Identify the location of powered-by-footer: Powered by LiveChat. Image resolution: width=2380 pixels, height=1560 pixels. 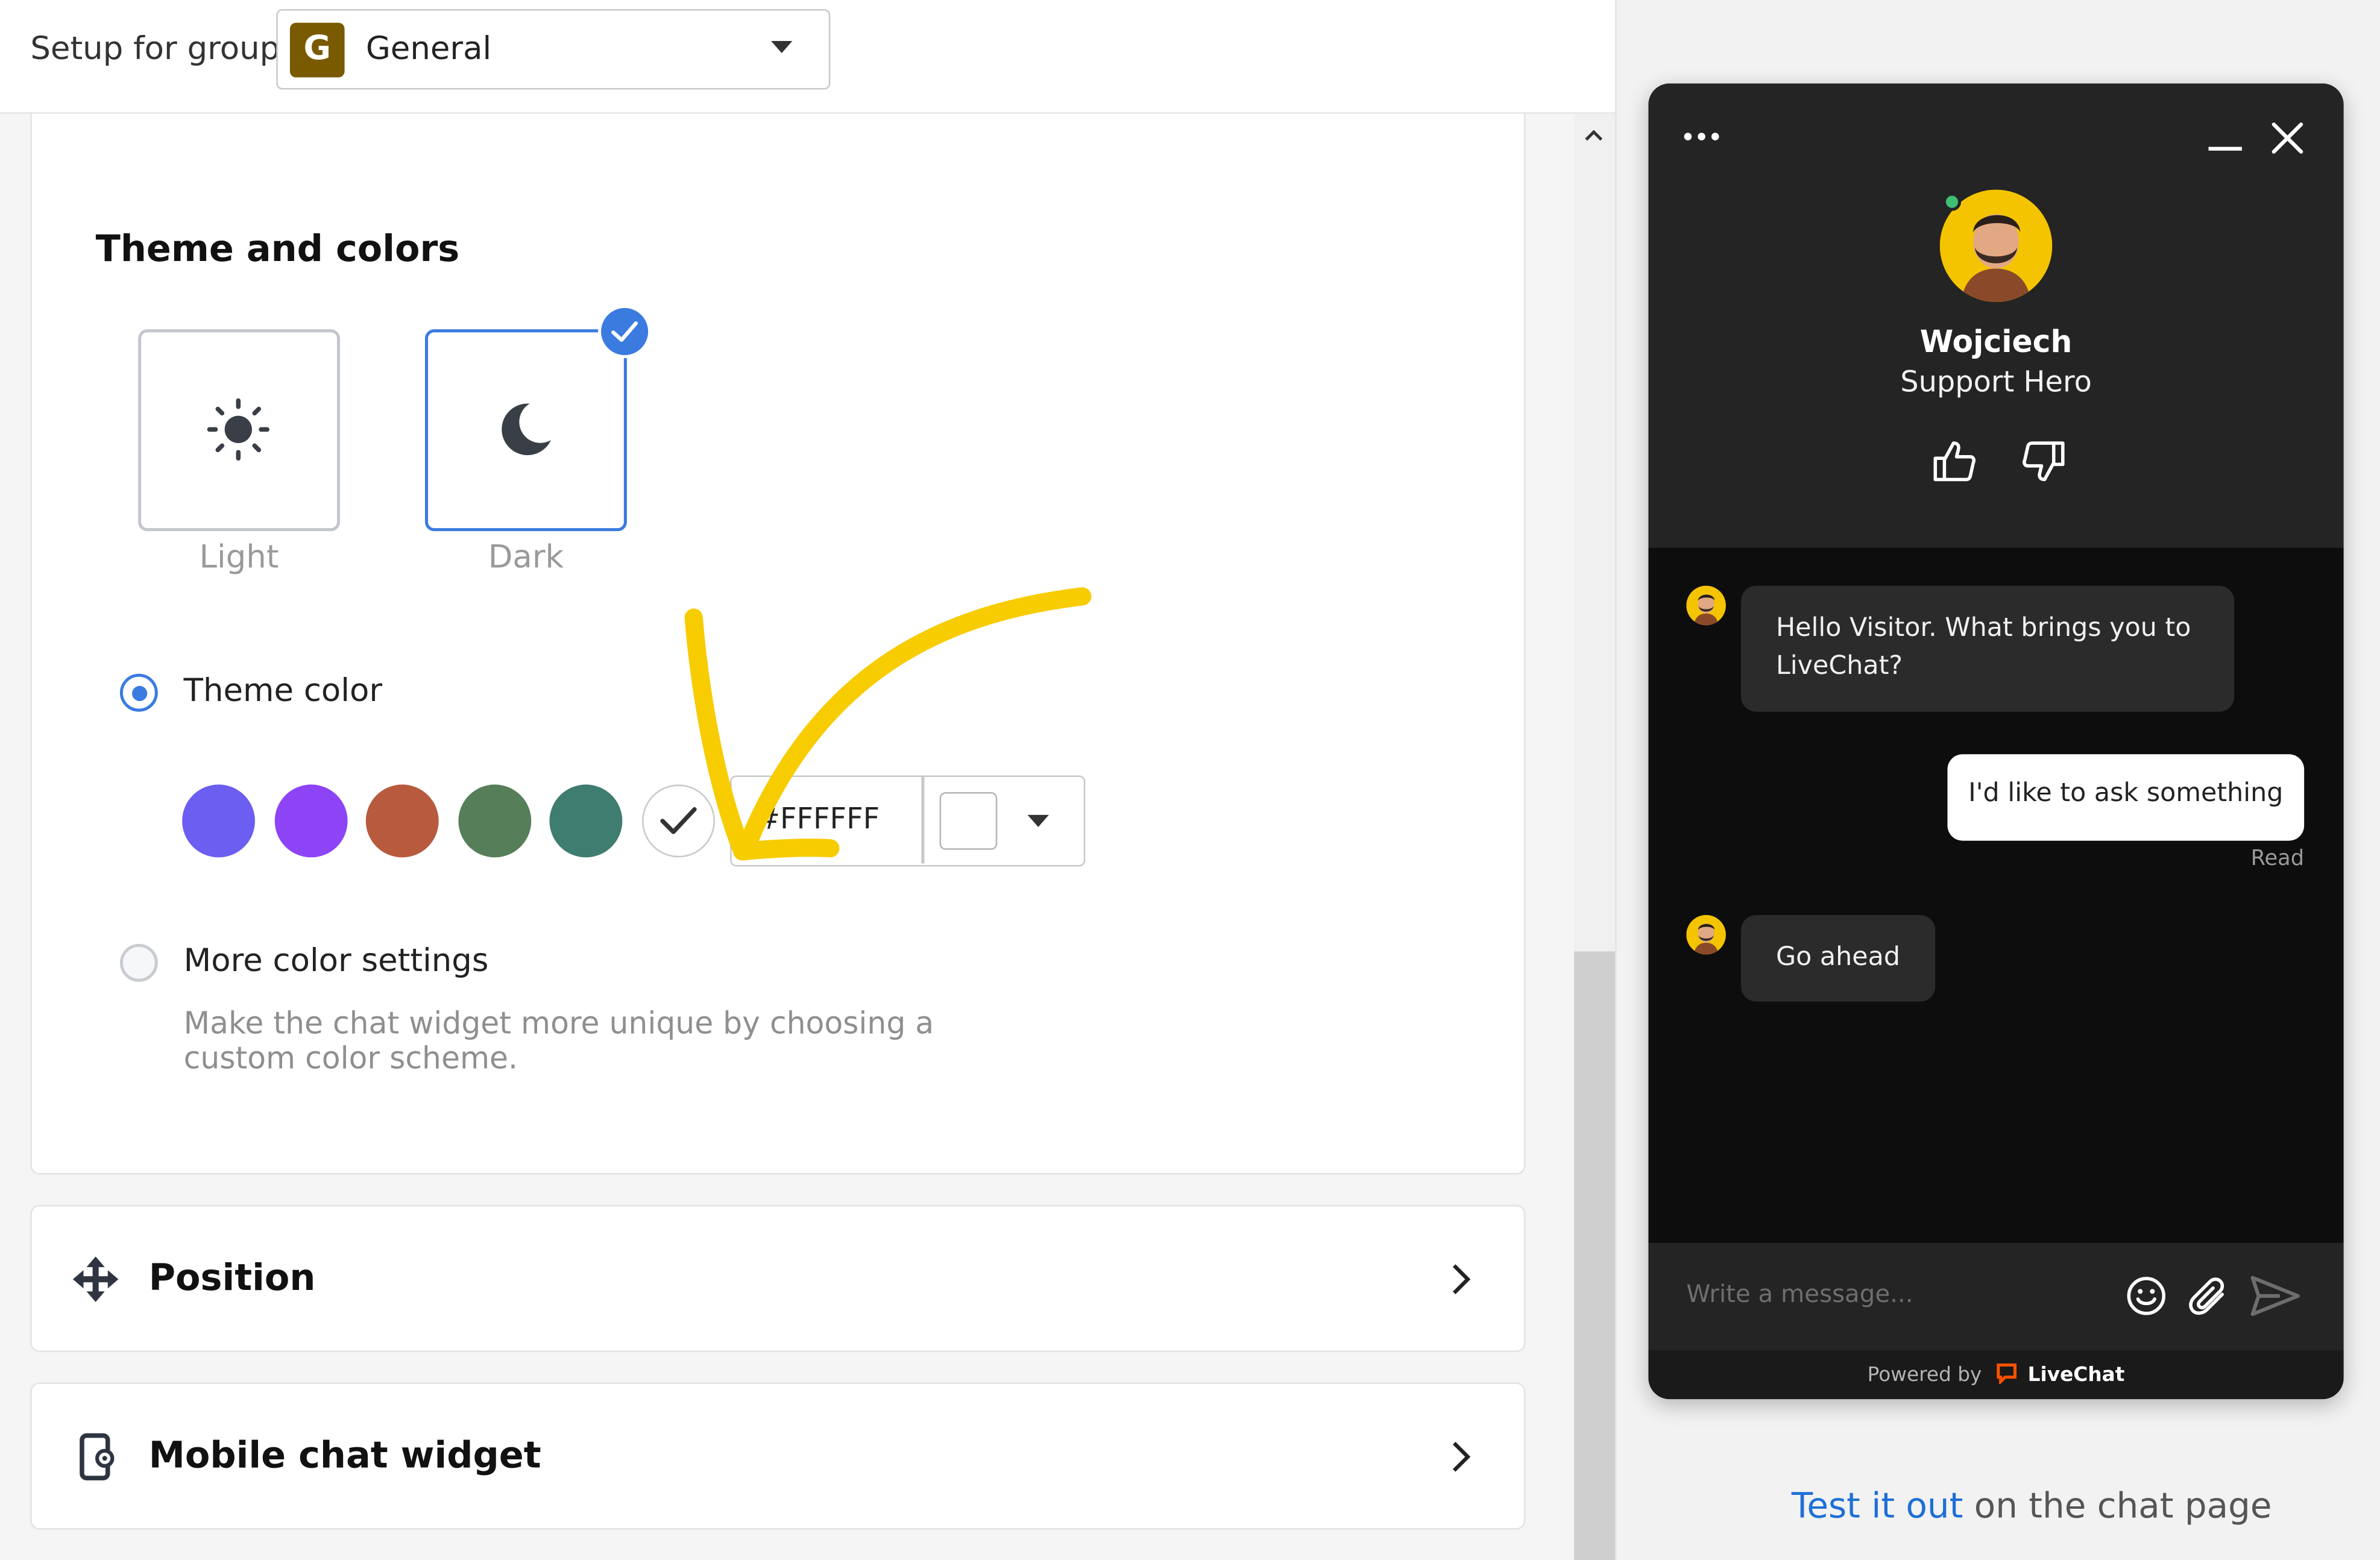
(1996, 1375).